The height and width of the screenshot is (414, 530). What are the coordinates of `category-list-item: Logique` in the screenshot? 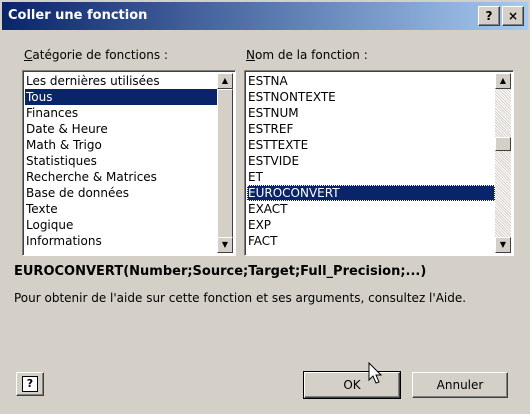 It's located at (121, 225).